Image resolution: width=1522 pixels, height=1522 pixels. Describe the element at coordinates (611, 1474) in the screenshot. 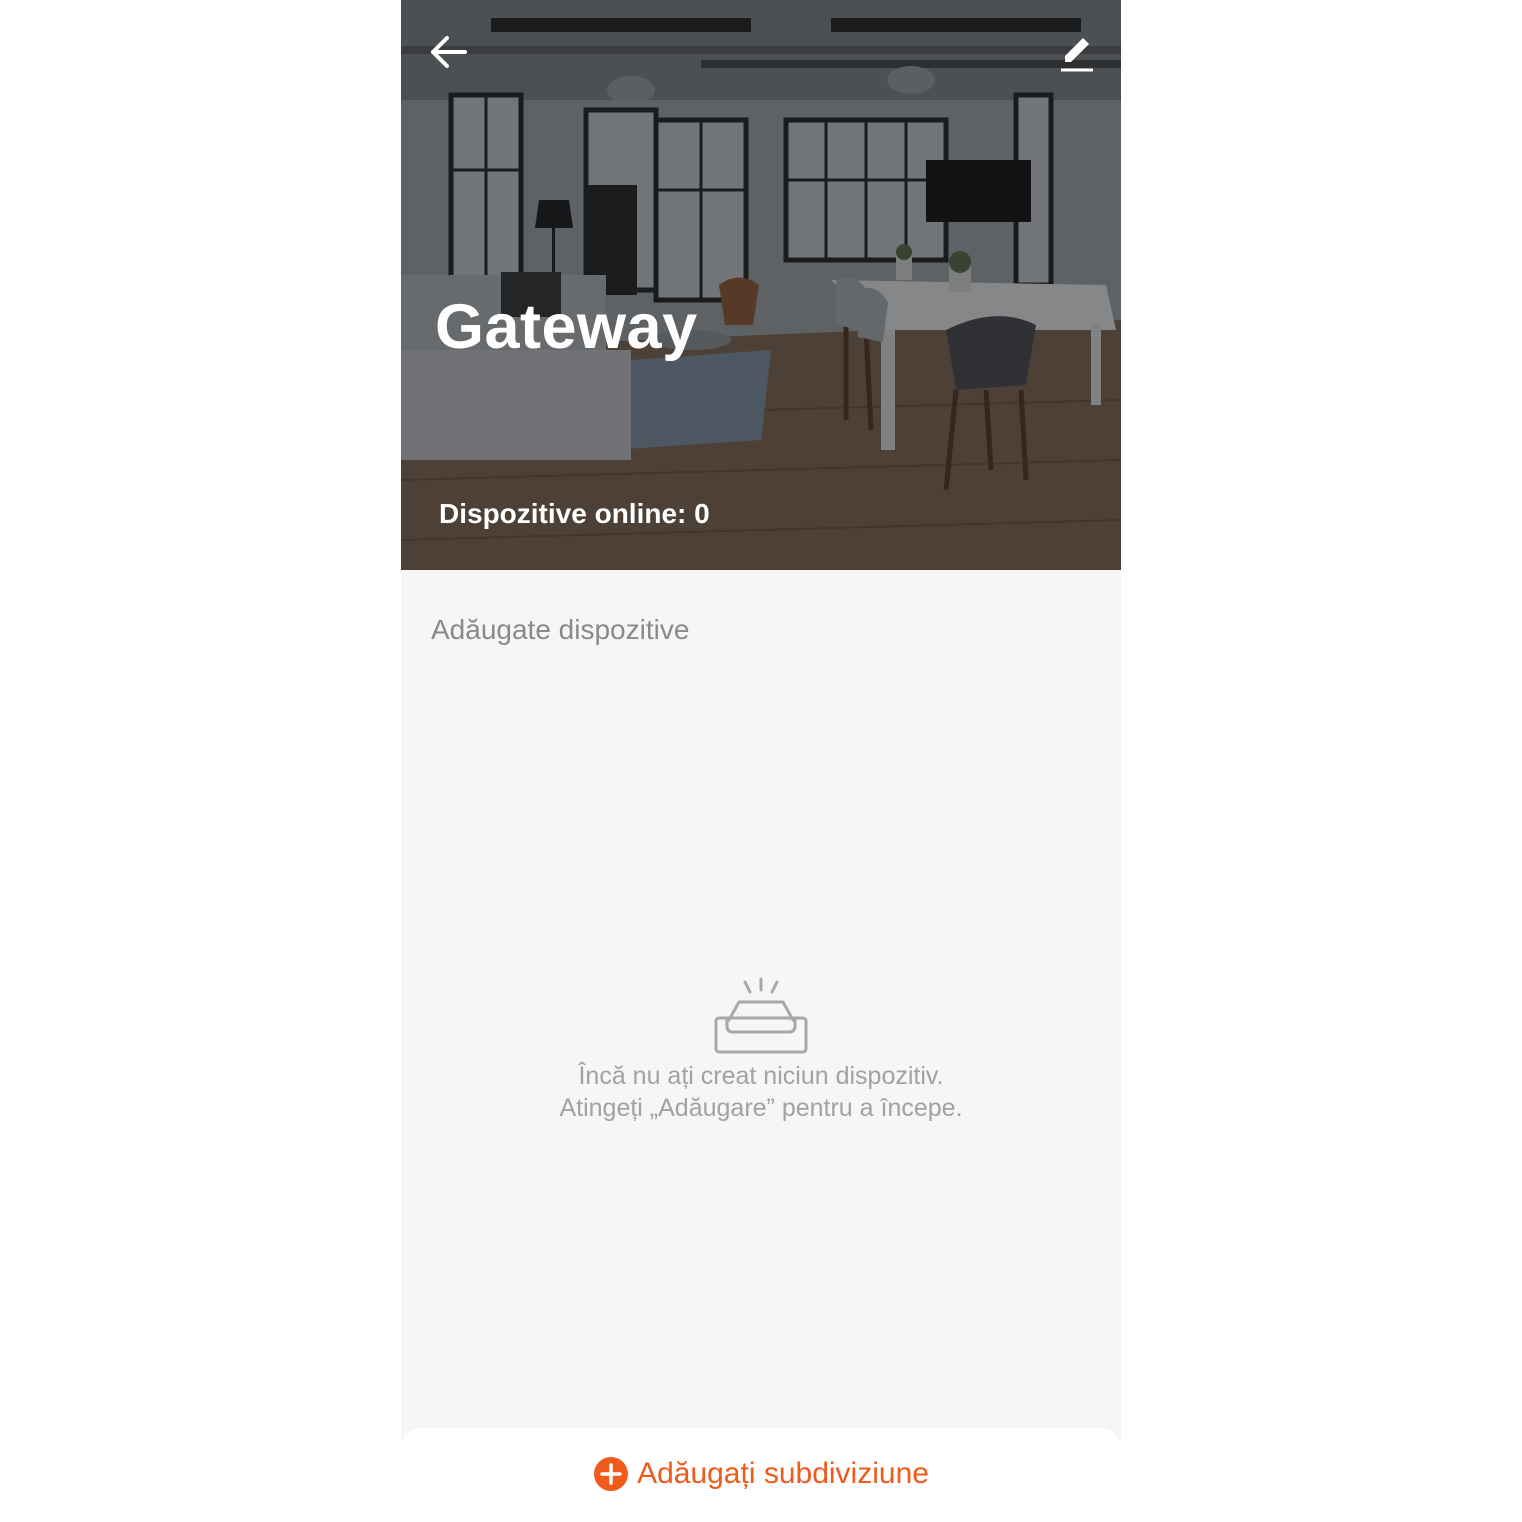

I see `plus-circle-icon` at that location.